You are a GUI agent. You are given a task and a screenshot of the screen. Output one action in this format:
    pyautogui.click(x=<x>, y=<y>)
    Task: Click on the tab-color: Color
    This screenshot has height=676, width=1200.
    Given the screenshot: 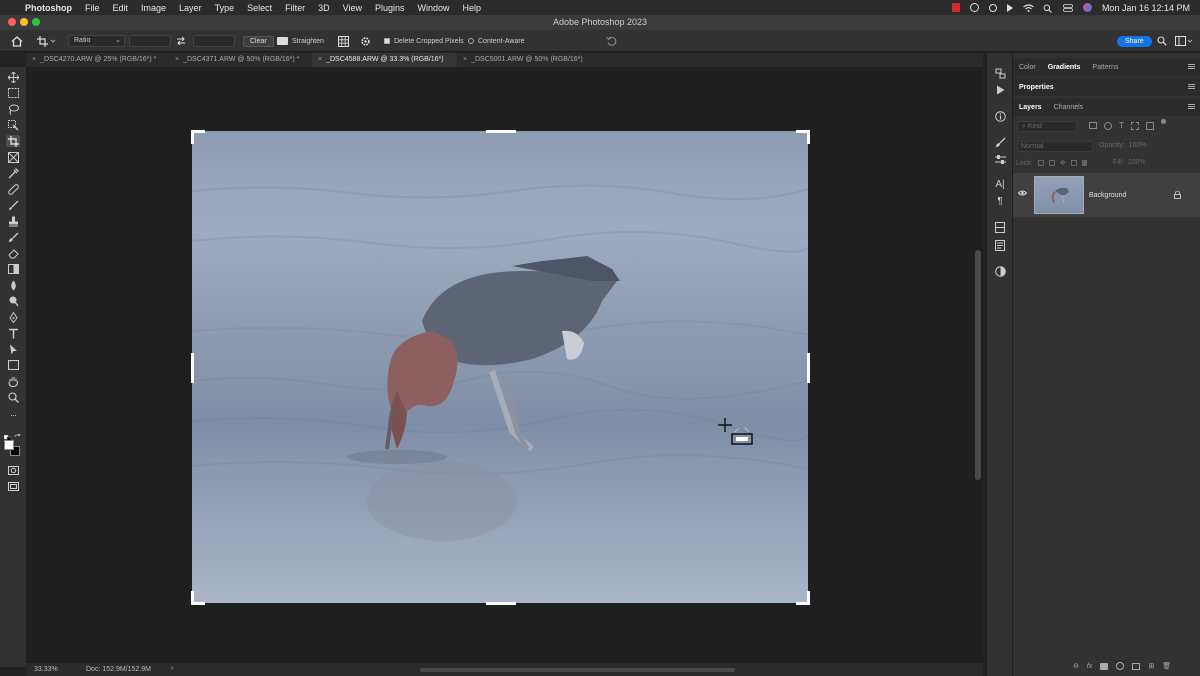 What is the action you would take?
    pyautogui.click(x=1027, y=67)
    